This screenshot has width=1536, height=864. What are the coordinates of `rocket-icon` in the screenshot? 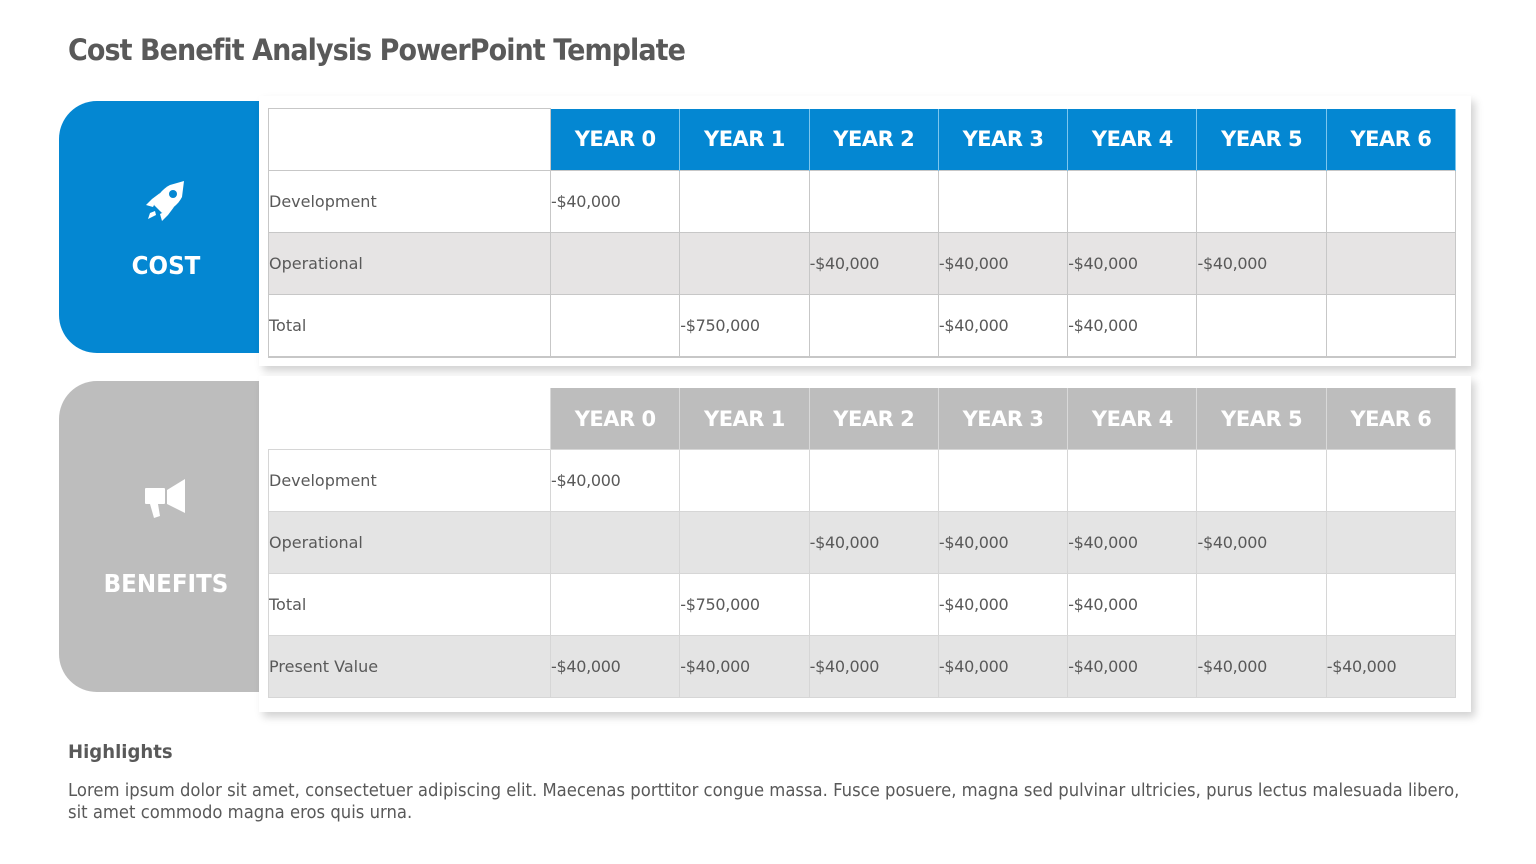 It's located at (166, 203).